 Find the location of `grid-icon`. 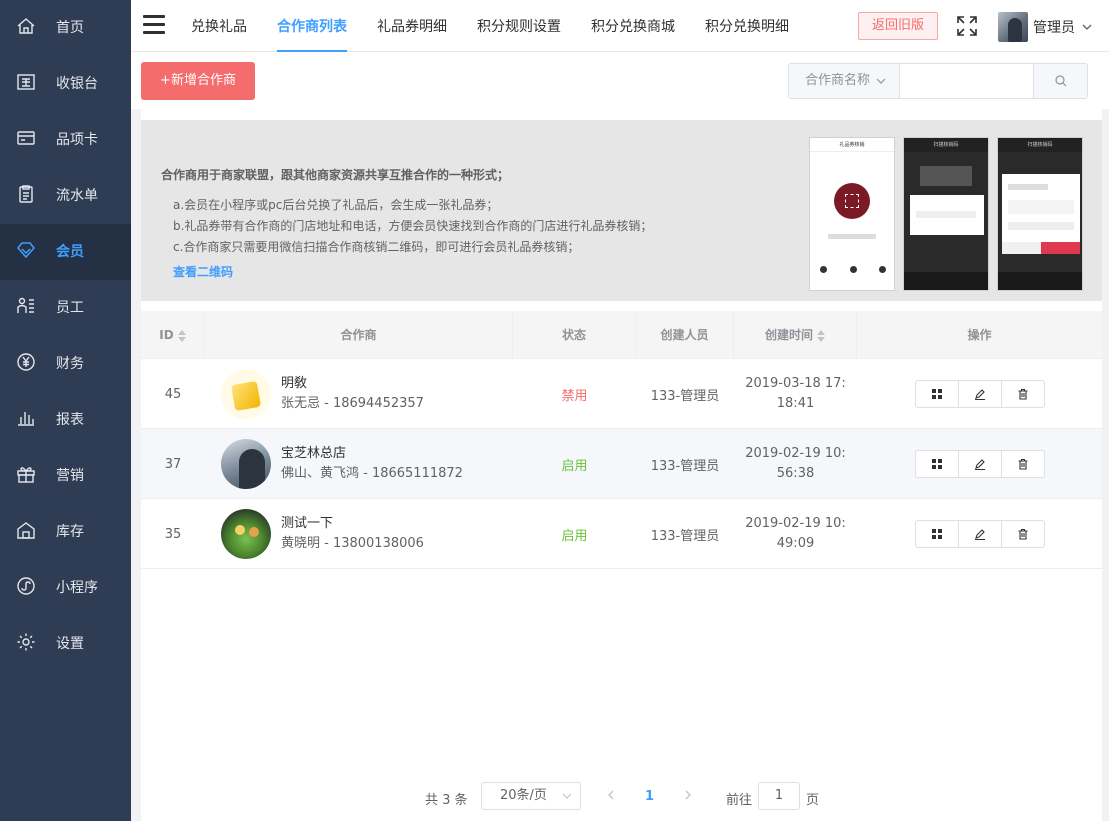

grid-icon is located at coordinates (936, 464).